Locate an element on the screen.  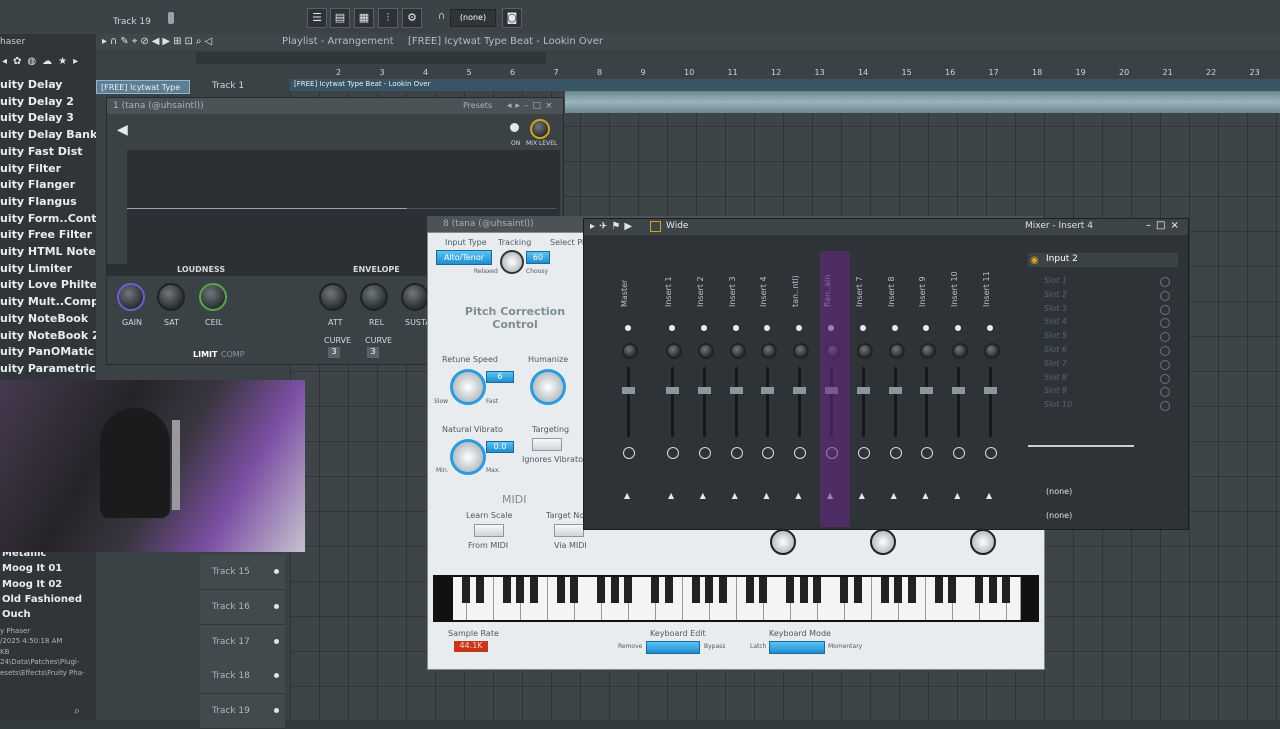
browser-item: uity Filter is located at coordinates (30, 168).